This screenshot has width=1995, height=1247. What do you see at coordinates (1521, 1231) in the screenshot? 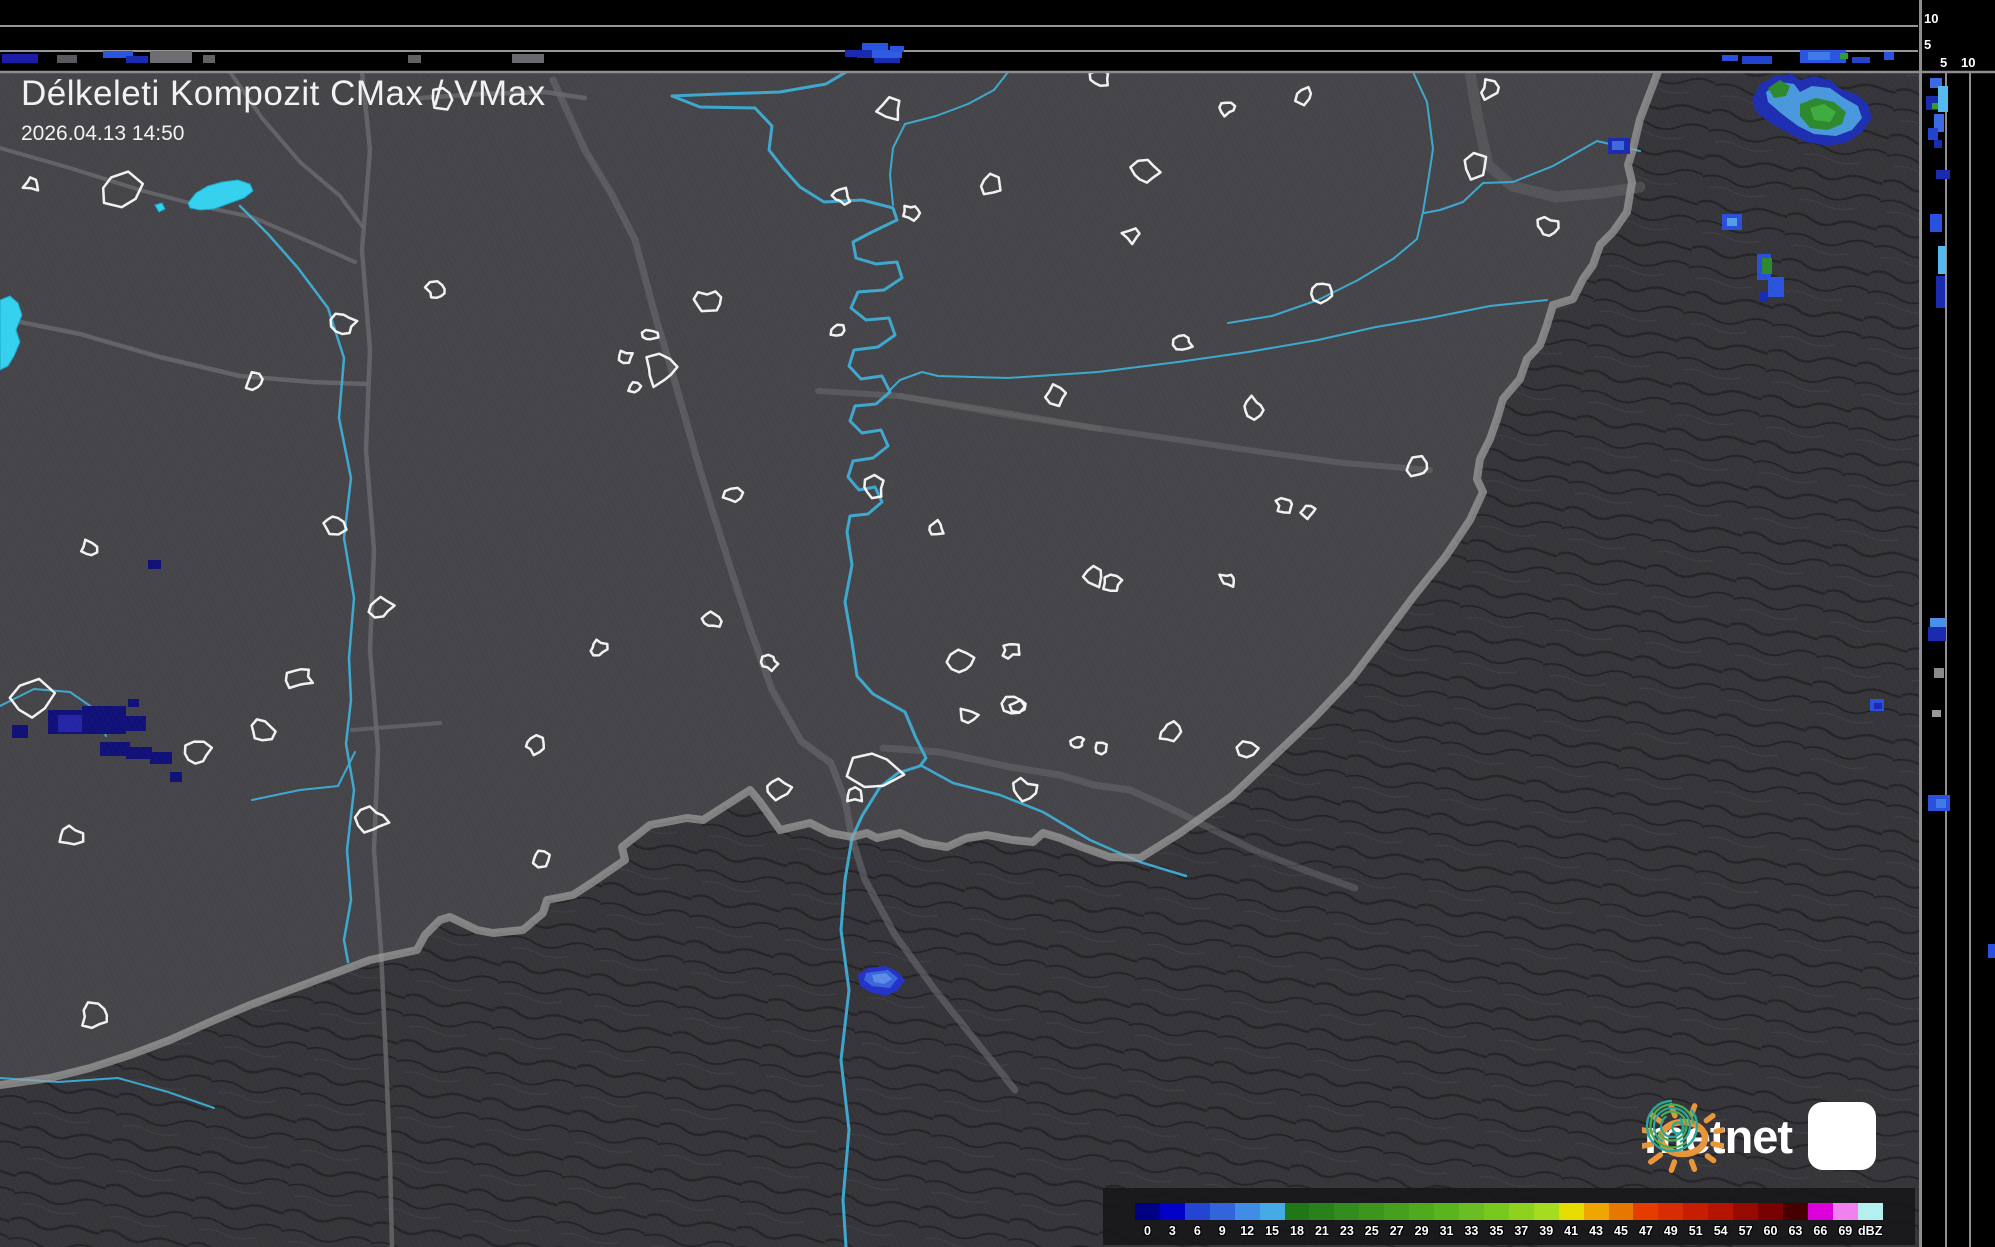
I see `dbz-tick-label: 37` at bounding box center [1521, 1231].